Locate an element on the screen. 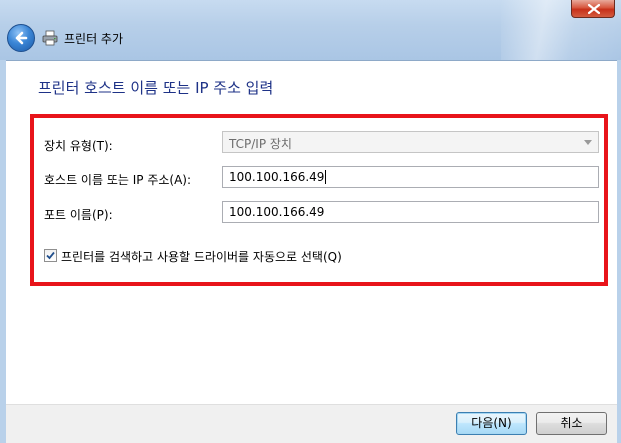 Image resolution: width=621 pixels, height=443 pixels. back-button is located at coordinates (21, 38).